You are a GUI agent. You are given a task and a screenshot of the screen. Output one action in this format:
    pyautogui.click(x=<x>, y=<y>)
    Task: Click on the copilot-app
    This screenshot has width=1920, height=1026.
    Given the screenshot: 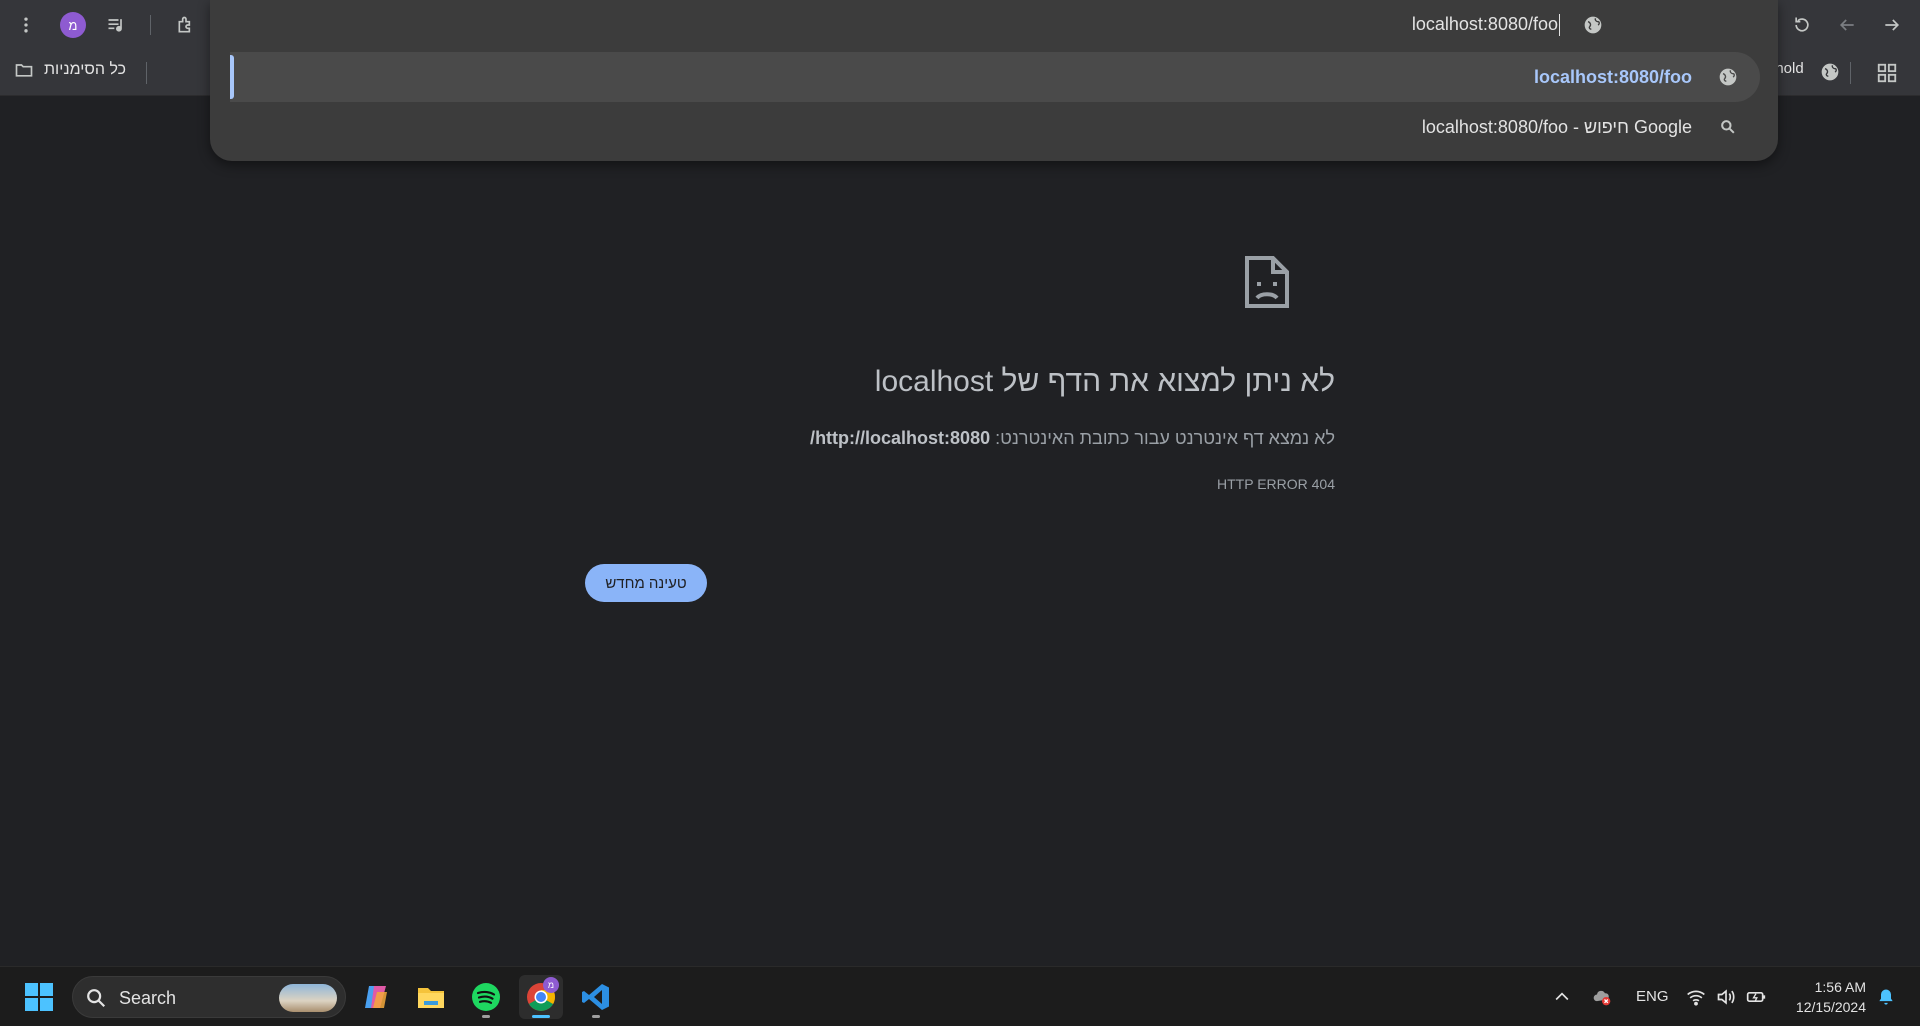 What is the action you would take?
    pyautogui.click(x=376, y=997)
    